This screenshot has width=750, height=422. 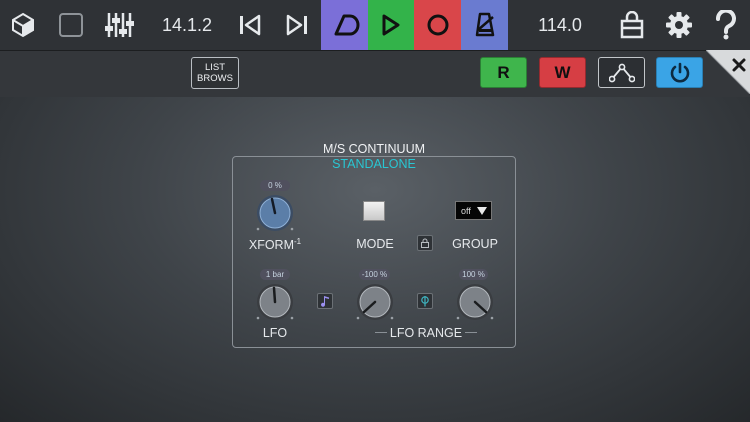 I want to click on mode-label: MODE, so click(x=375, y=244).